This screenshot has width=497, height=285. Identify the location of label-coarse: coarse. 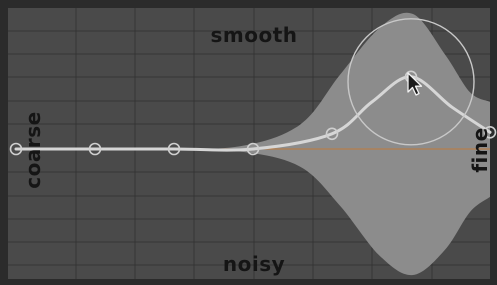
(33, 149).